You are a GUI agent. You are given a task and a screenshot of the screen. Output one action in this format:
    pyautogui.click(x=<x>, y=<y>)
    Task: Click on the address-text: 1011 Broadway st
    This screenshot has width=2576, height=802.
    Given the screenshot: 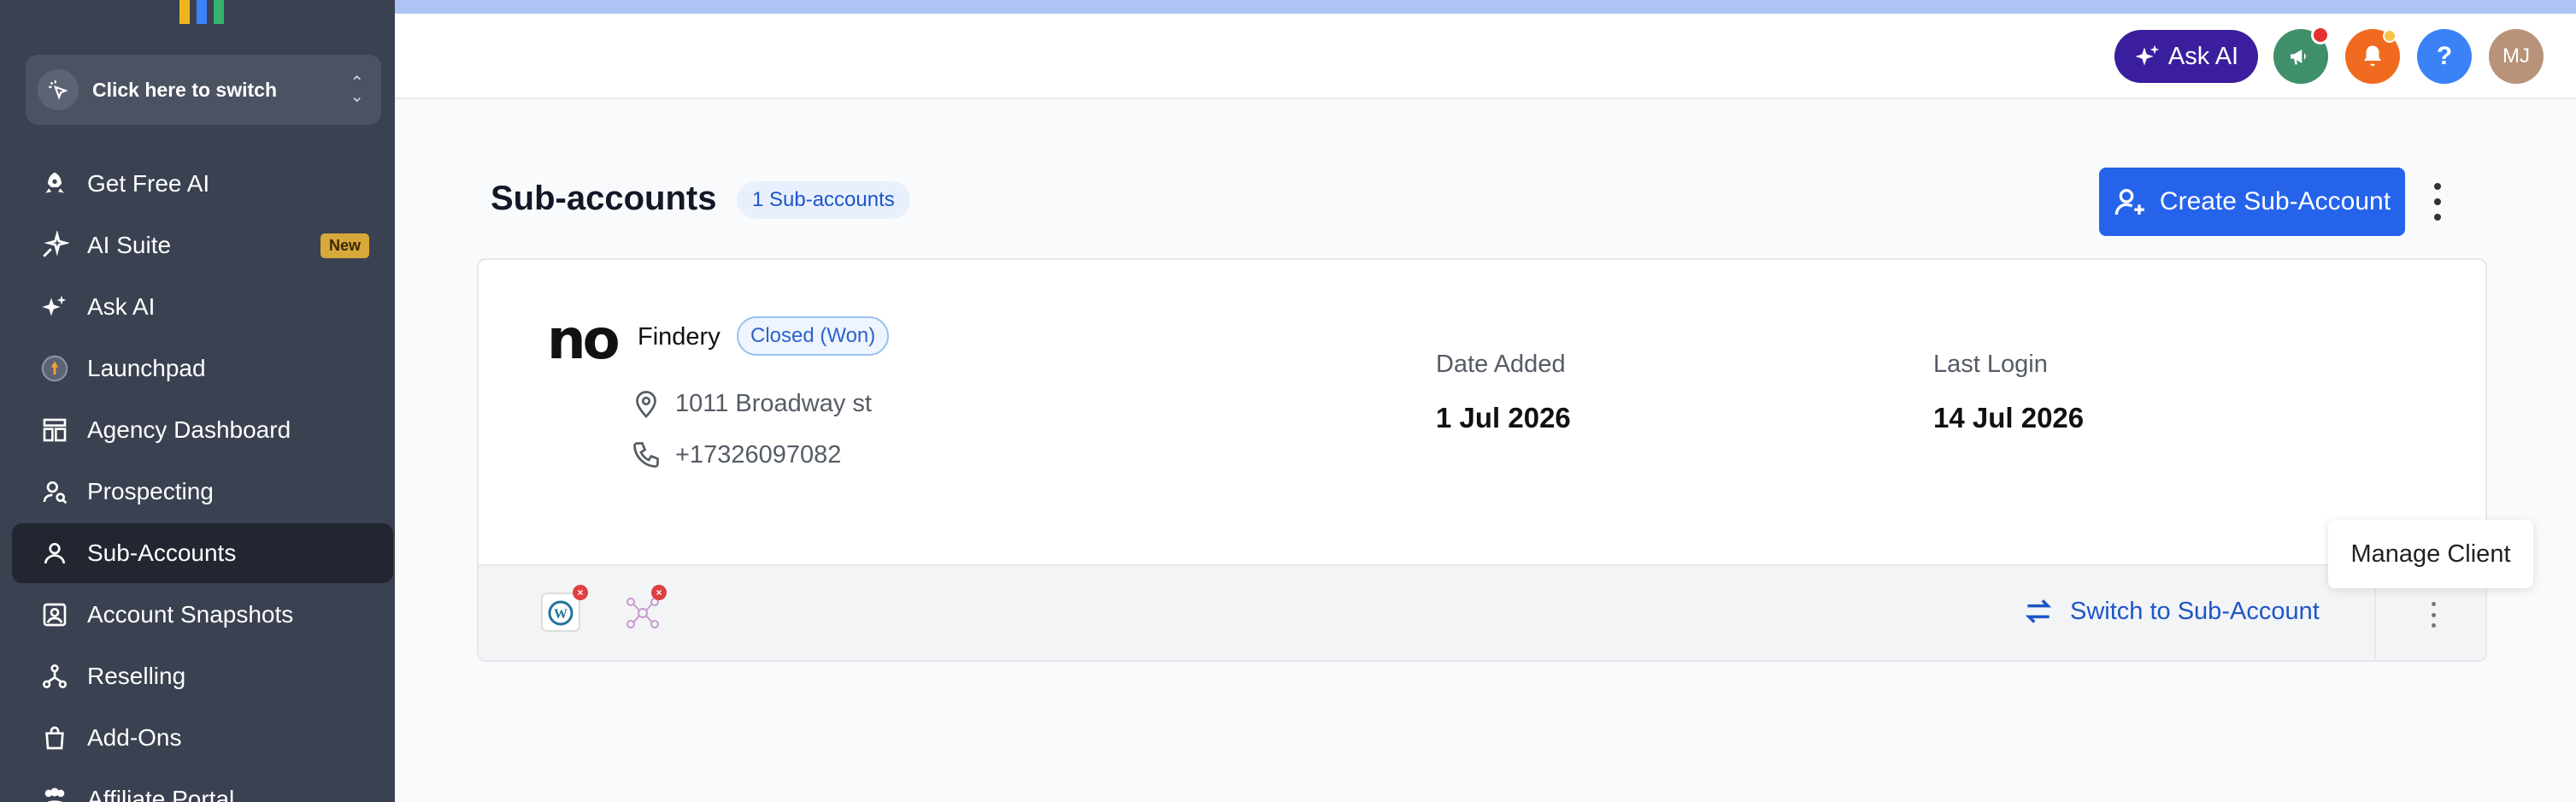 What is the action you would take?
    pyautogui.click(x=773, y=403)
    